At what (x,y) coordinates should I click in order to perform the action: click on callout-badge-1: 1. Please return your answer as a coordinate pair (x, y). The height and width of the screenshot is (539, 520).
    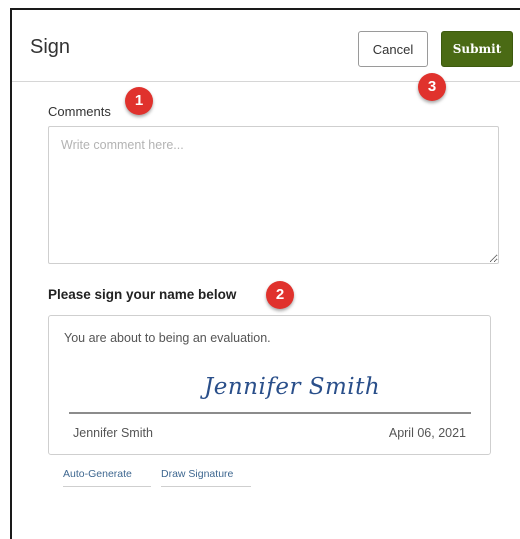
    Looking at the image, I should click on (139, 101).